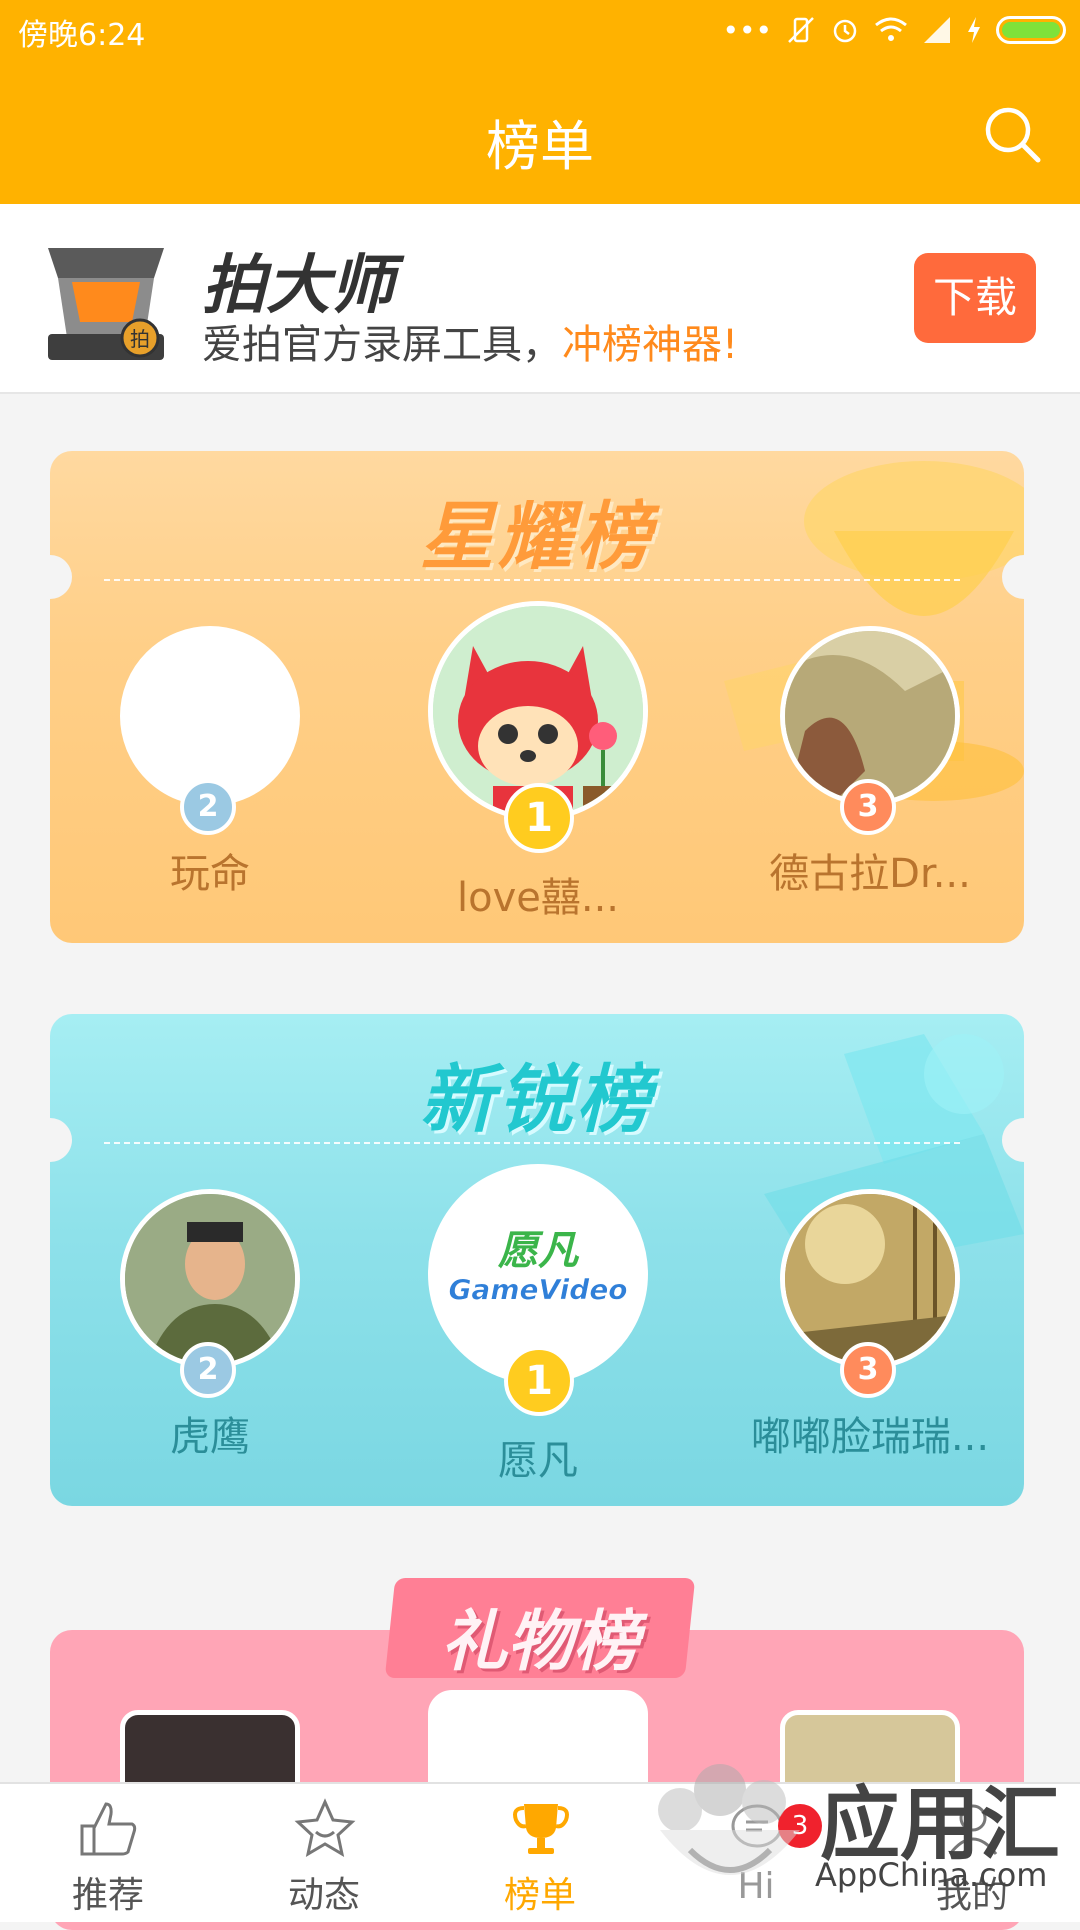 This screenshot has width=1080, height=1930. I want to click on status-icons: •••, so click(894, 30).